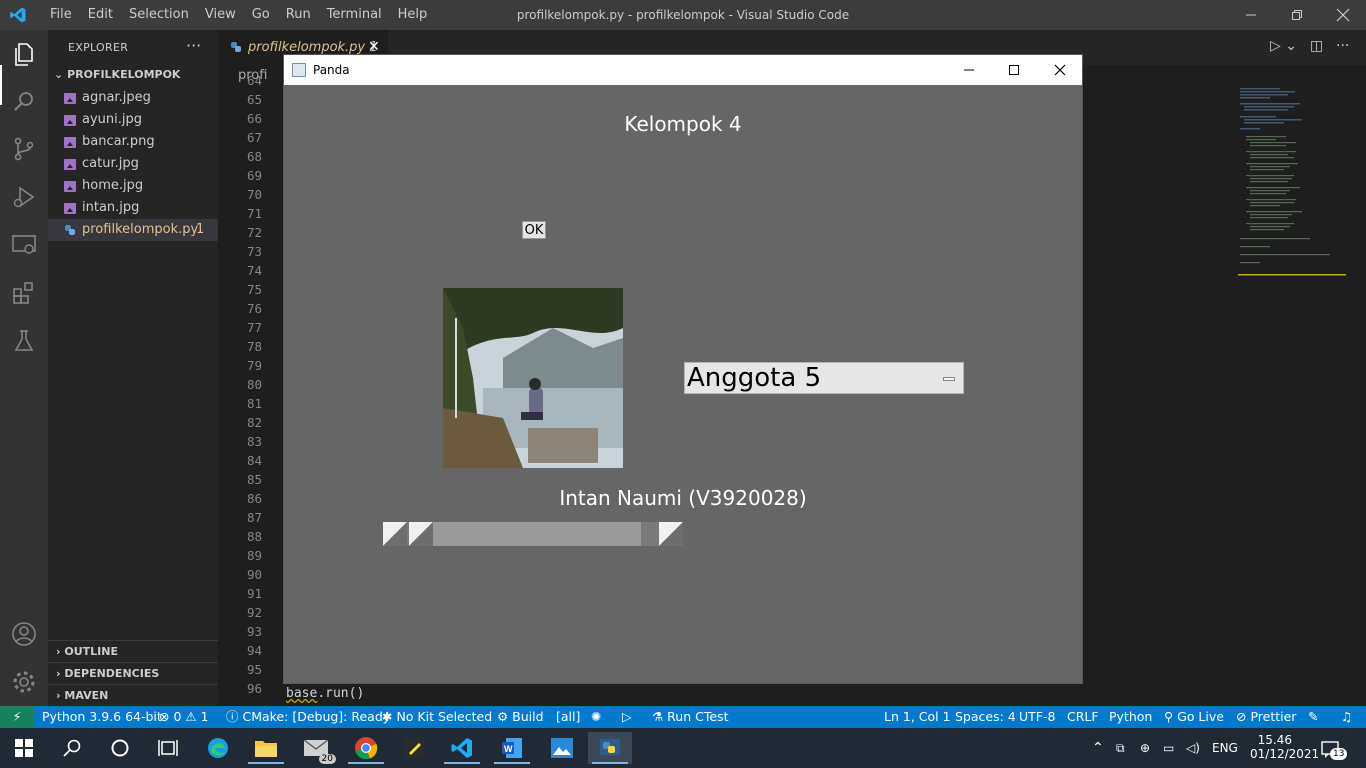 The height and width of the screenshot is (768, 1366). Describe the element at coordinates (24, 341) in the screenshot. I see `testing-icon` at that location.